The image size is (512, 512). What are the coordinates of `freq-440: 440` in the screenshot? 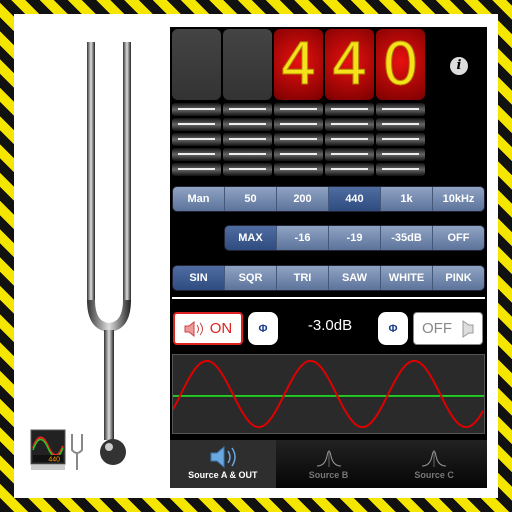 It's located at (355, 199).